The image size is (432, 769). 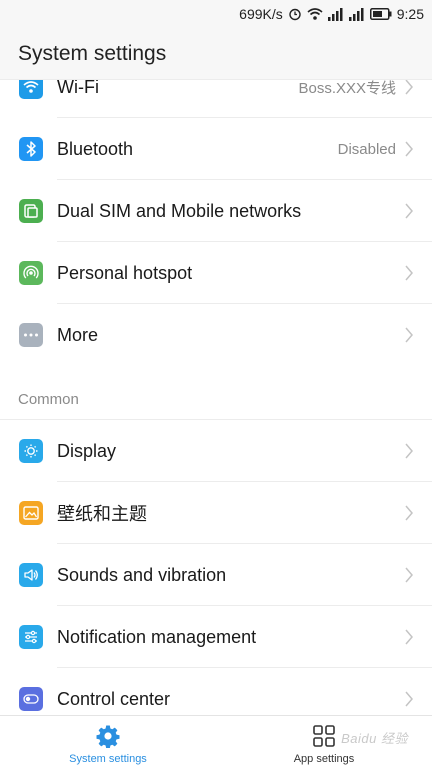 What do you see at coordinates (216, 513) in the screenshot?
I see `row-wallpaper-theme: 壁纸和主题` at bounding box center [216, 513].